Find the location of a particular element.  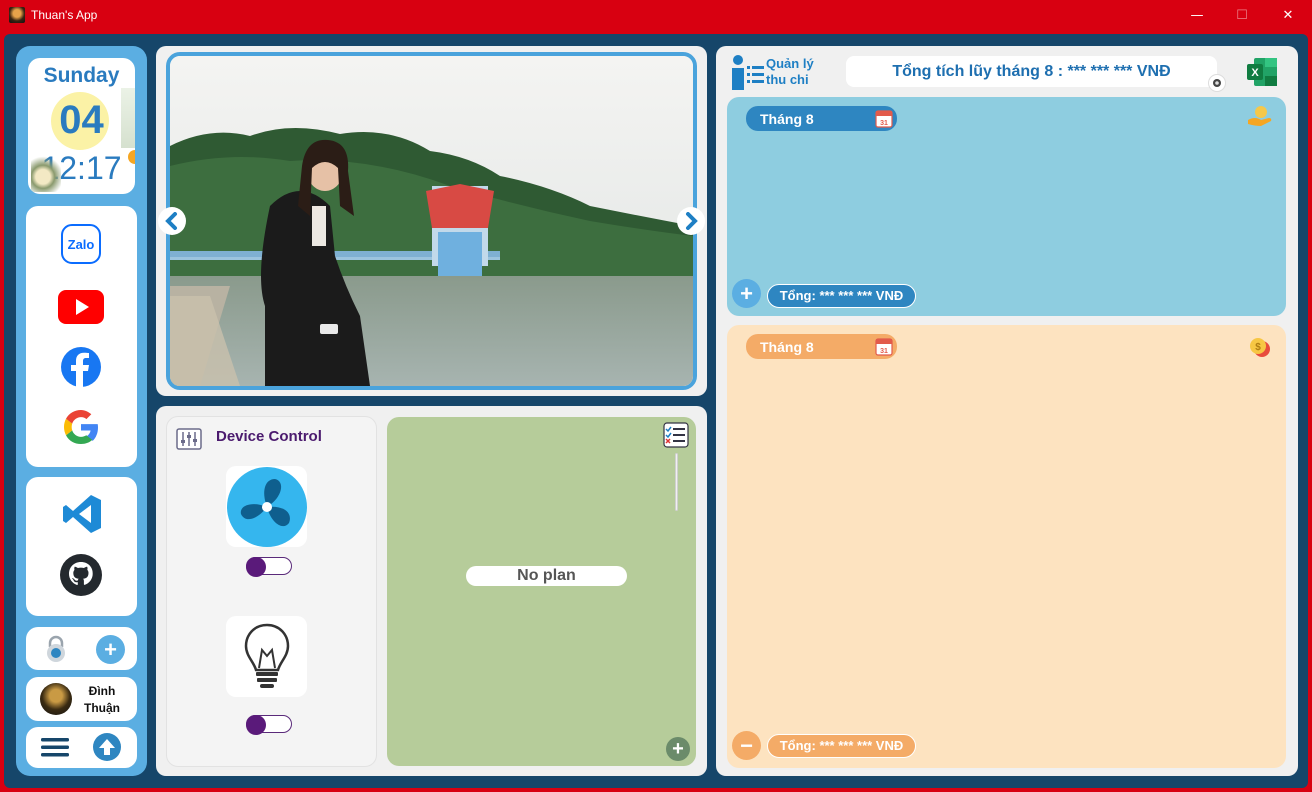

fan-toggle is located at coordinates (269, 567).